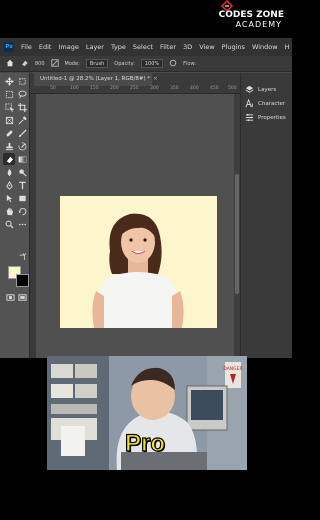 The image size is (320, 520). Describe the element at coordinates (267, 89) in the screenshot. I see `panel-label: Layers` at that location.